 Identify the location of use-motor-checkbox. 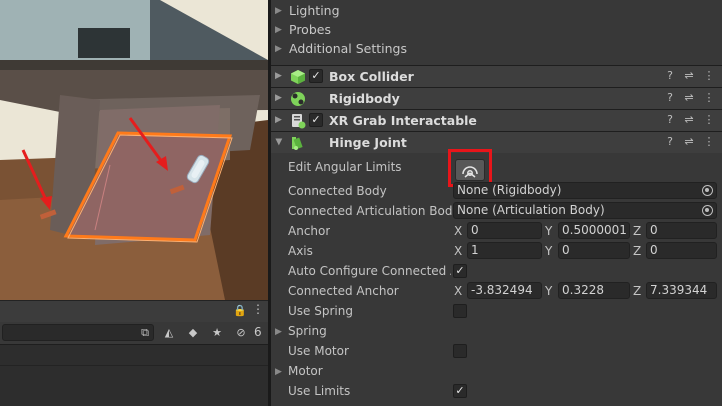
(460, 351).